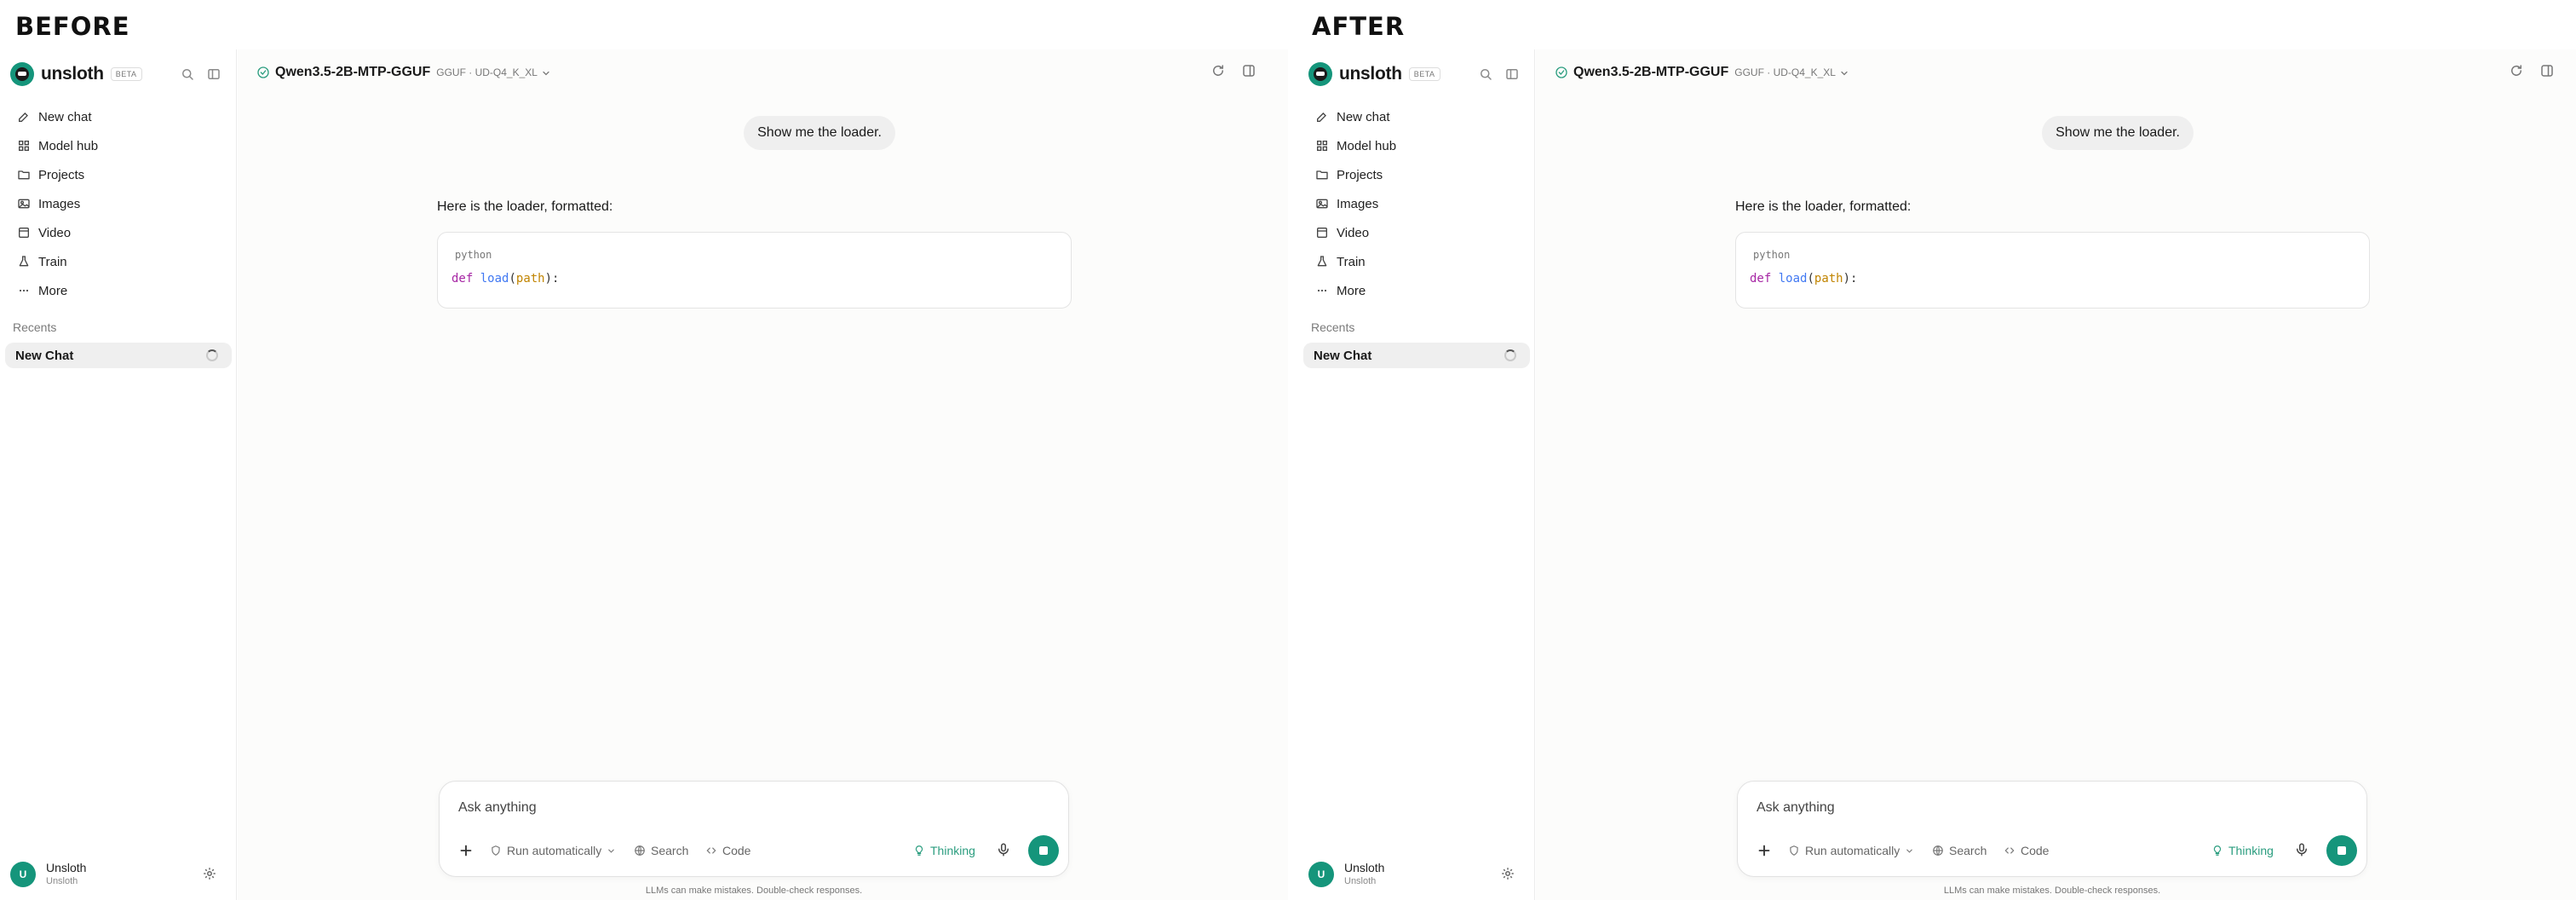 The width and height of the screenshot is (2576, 900). I want to click on code-line: def load(path):, so click(505, 279).